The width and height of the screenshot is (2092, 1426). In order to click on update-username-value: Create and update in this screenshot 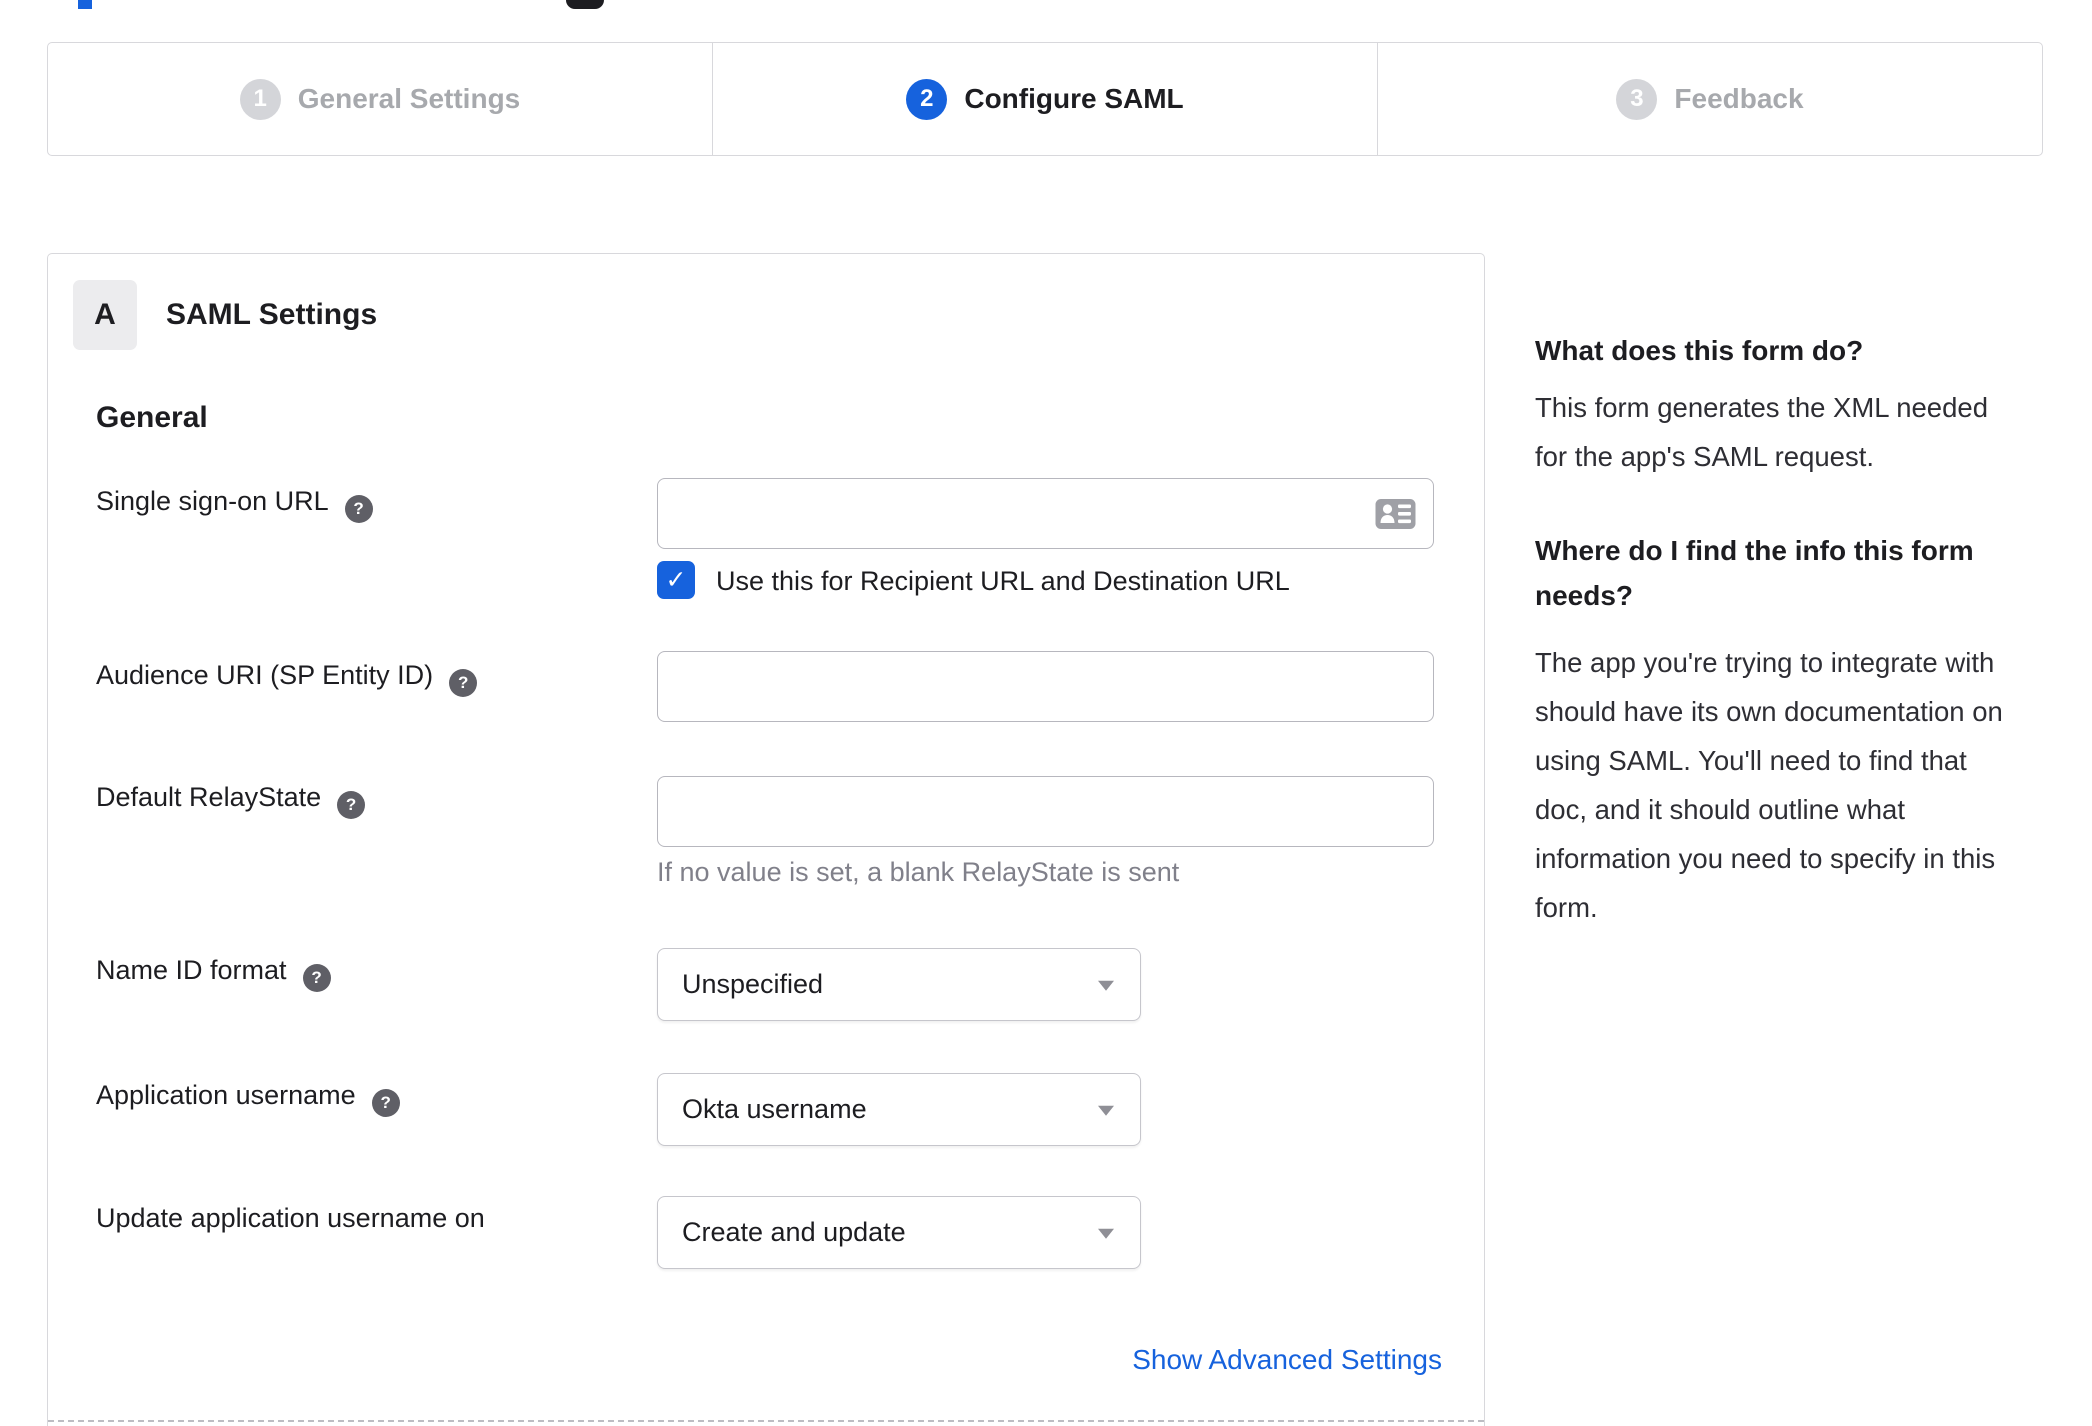, I will do `click(794, 1232)`.